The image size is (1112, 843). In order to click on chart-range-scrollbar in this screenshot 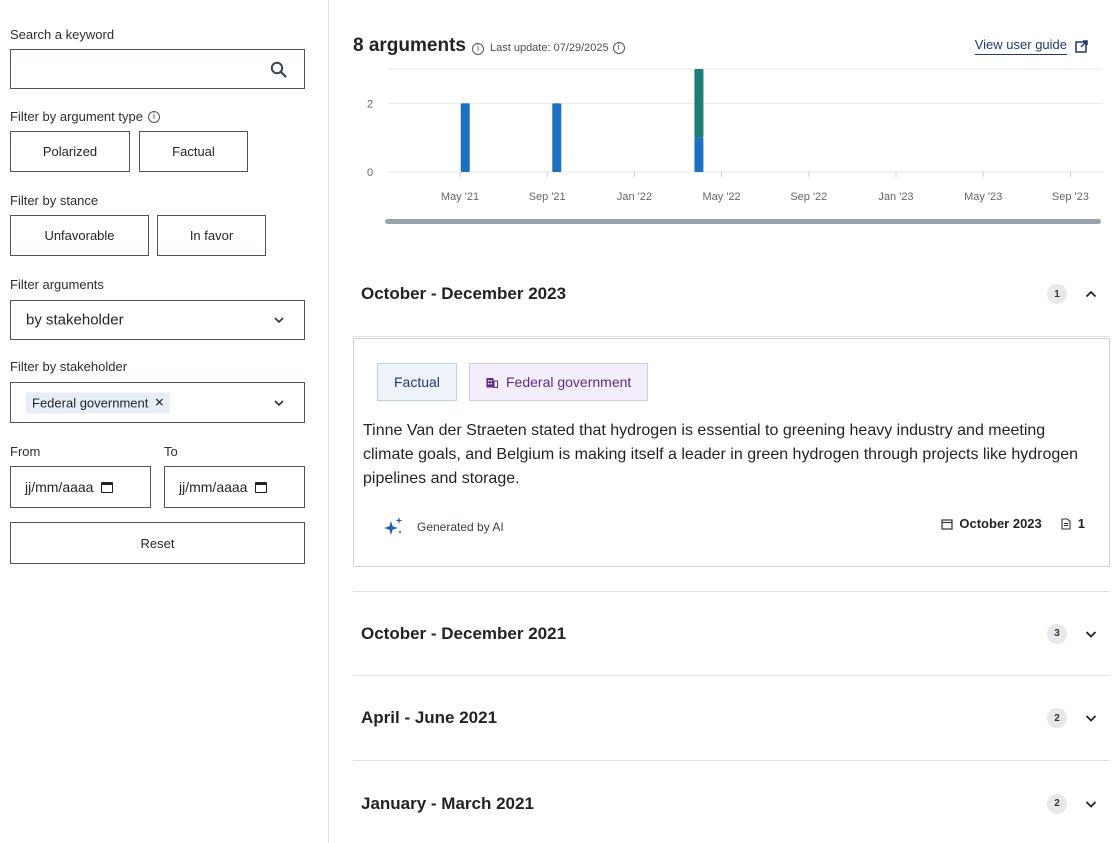, I will do `click(743, 221)`.